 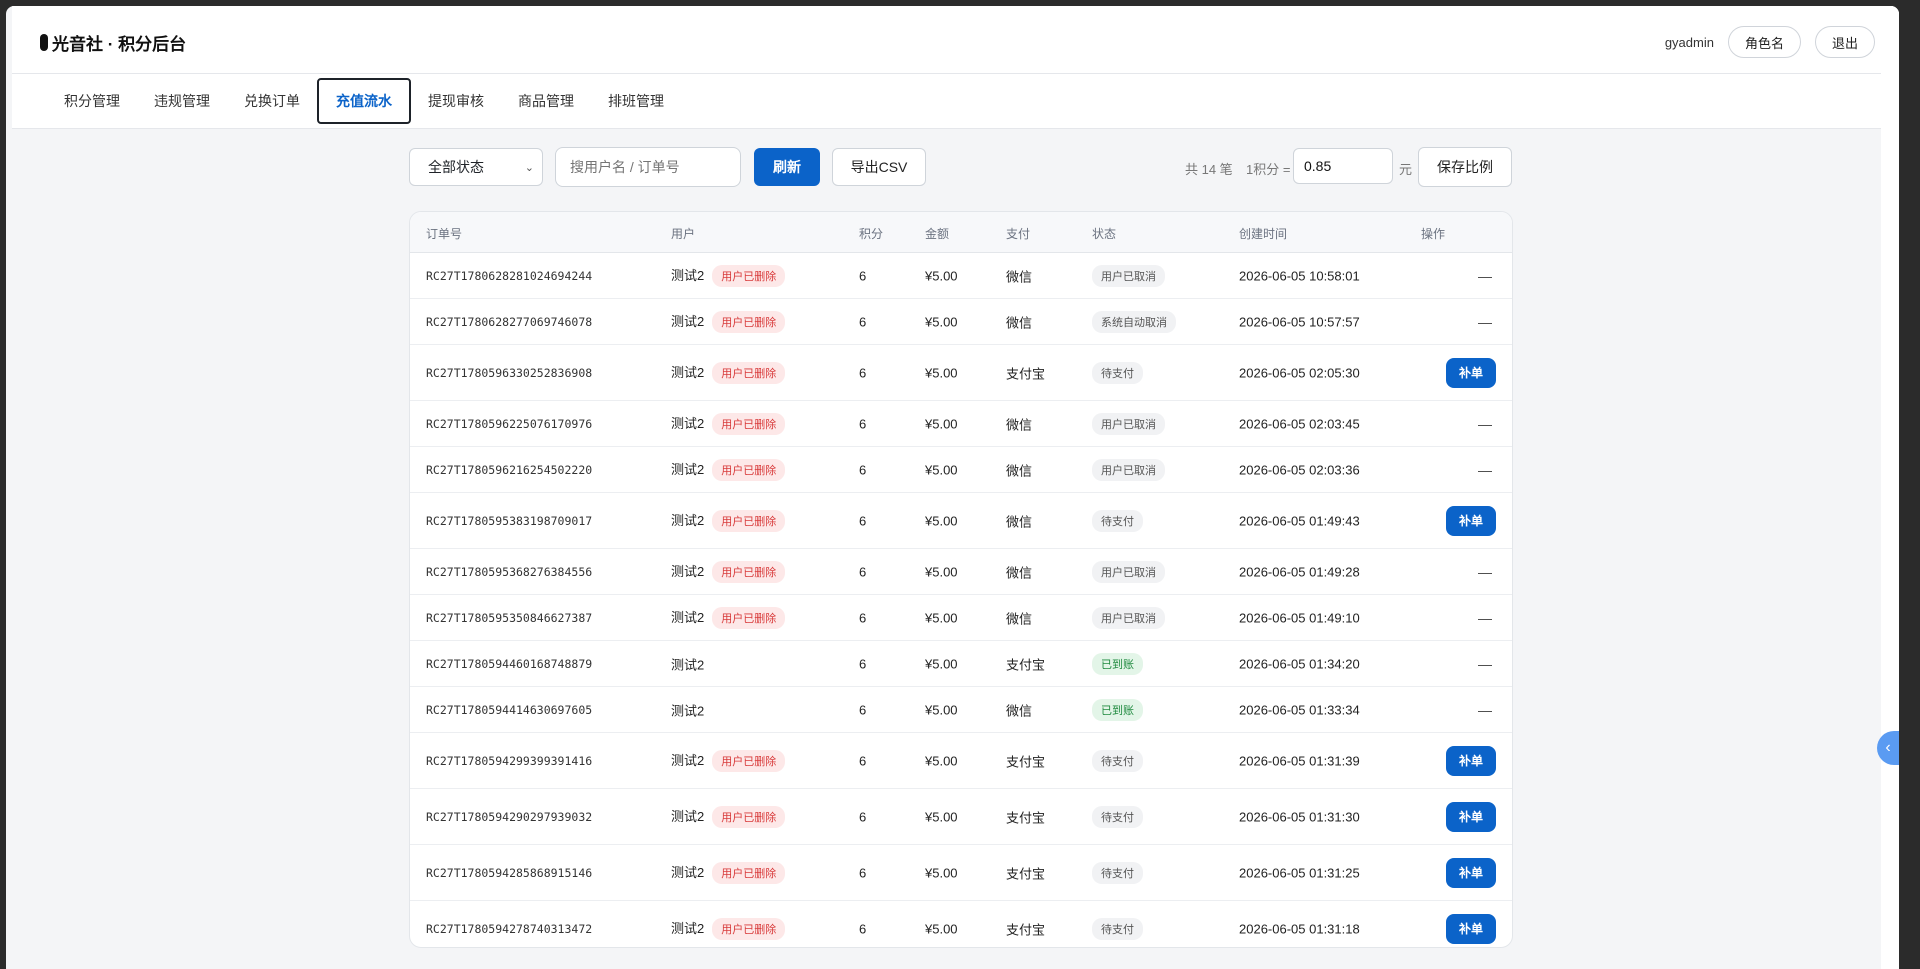 I want to click on logout-button: 退出, so click(x=1844, y=42).